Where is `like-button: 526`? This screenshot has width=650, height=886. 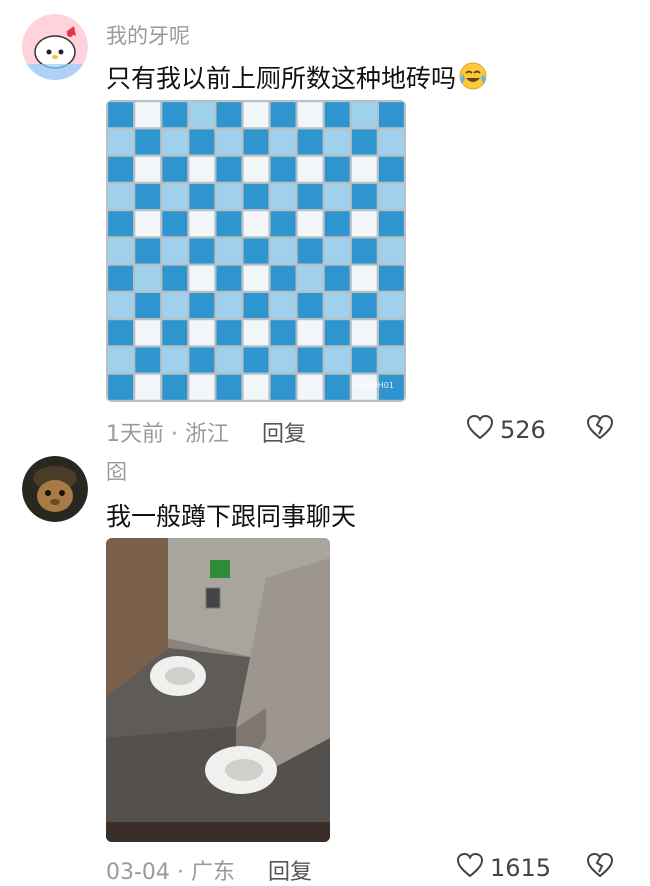 like-button: 526 is located at coordinates (506, 430).